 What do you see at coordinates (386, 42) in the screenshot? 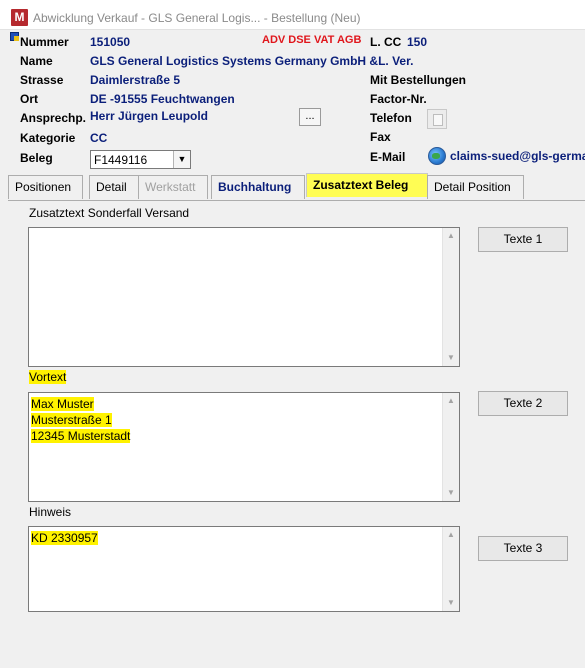
I see `lcc-label: L. CC` at bounding box center [386, 42].